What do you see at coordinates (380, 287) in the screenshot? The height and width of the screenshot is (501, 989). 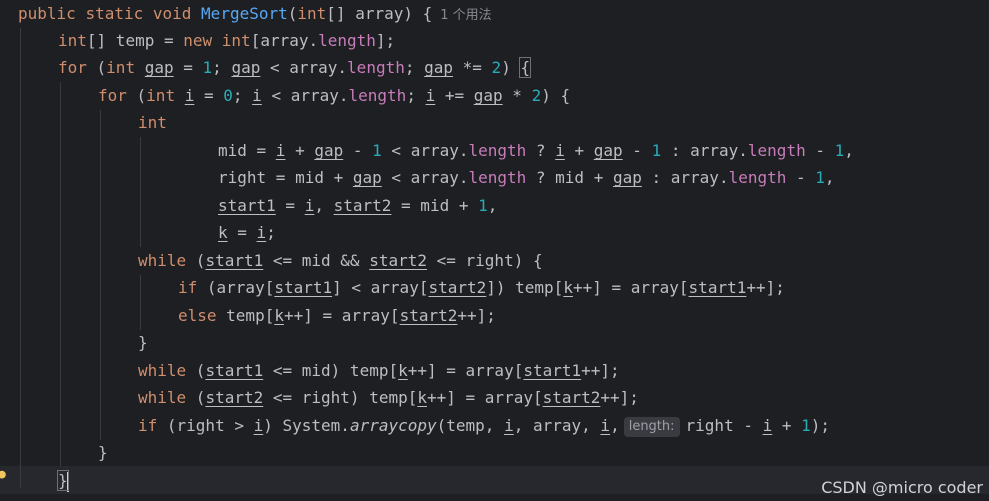 I see `token: ] < array[` at bounding box center [380, 287].